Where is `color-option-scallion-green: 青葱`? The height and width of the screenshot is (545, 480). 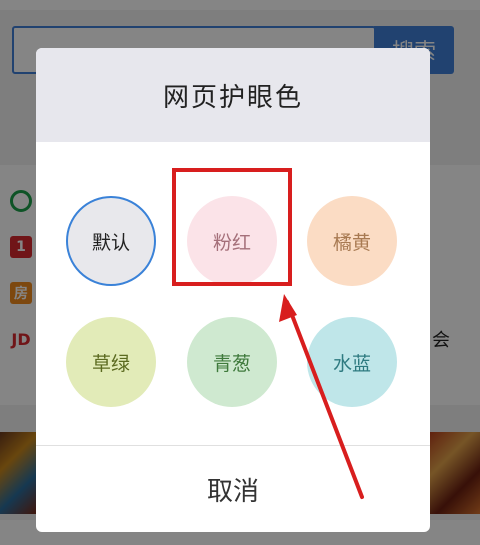
color-option-scallion-green: 青葱 is located at coordinates (232, 362).